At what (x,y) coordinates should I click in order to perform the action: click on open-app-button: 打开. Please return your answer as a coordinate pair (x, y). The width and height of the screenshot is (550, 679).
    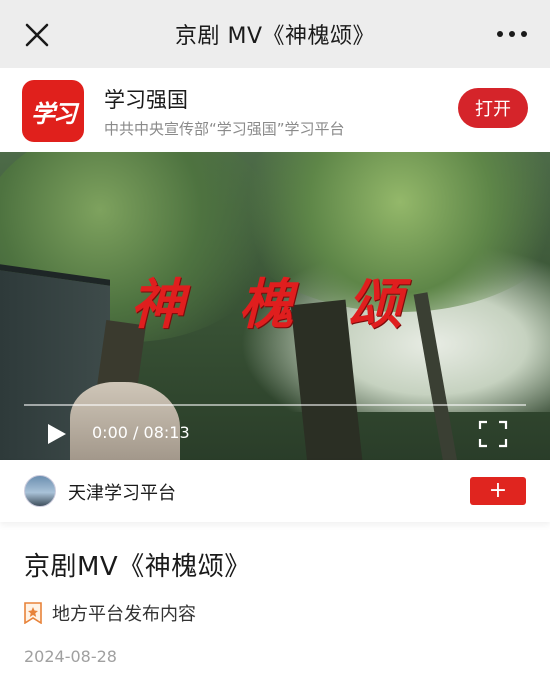
    Looking at the image, I should click on (493, 108).